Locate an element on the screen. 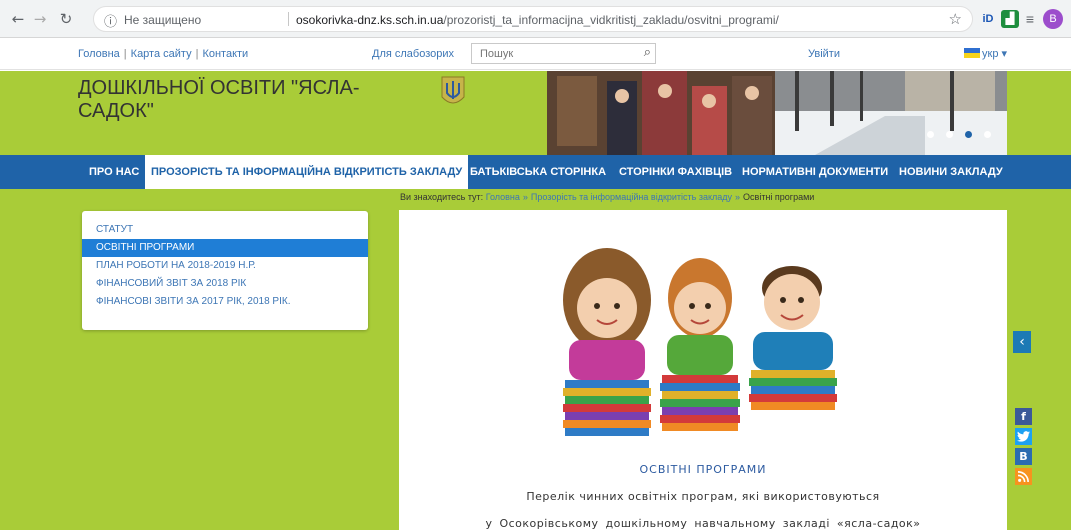 The image size is (1071, 530). slide-photo-children-costumes is located at coordinates (661, 113).